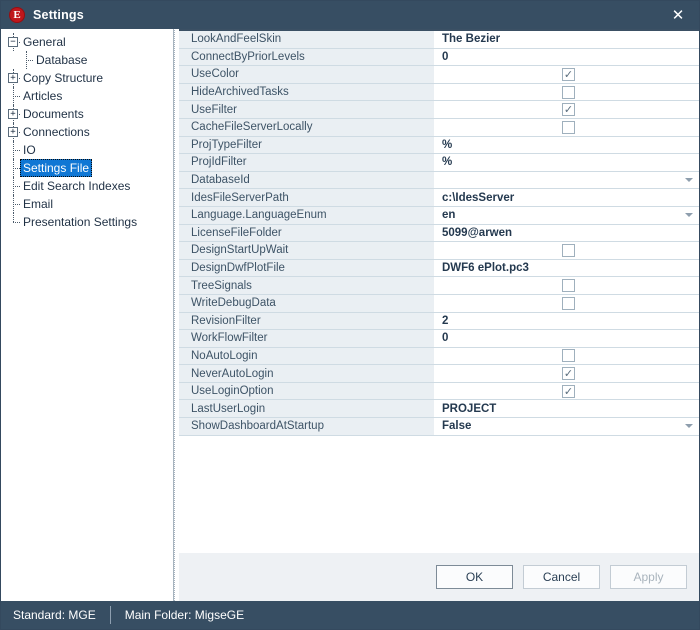  Describe the element at coordinates (561, 577) in the screenshot. I see `cancel-button: Cancel` at that location.